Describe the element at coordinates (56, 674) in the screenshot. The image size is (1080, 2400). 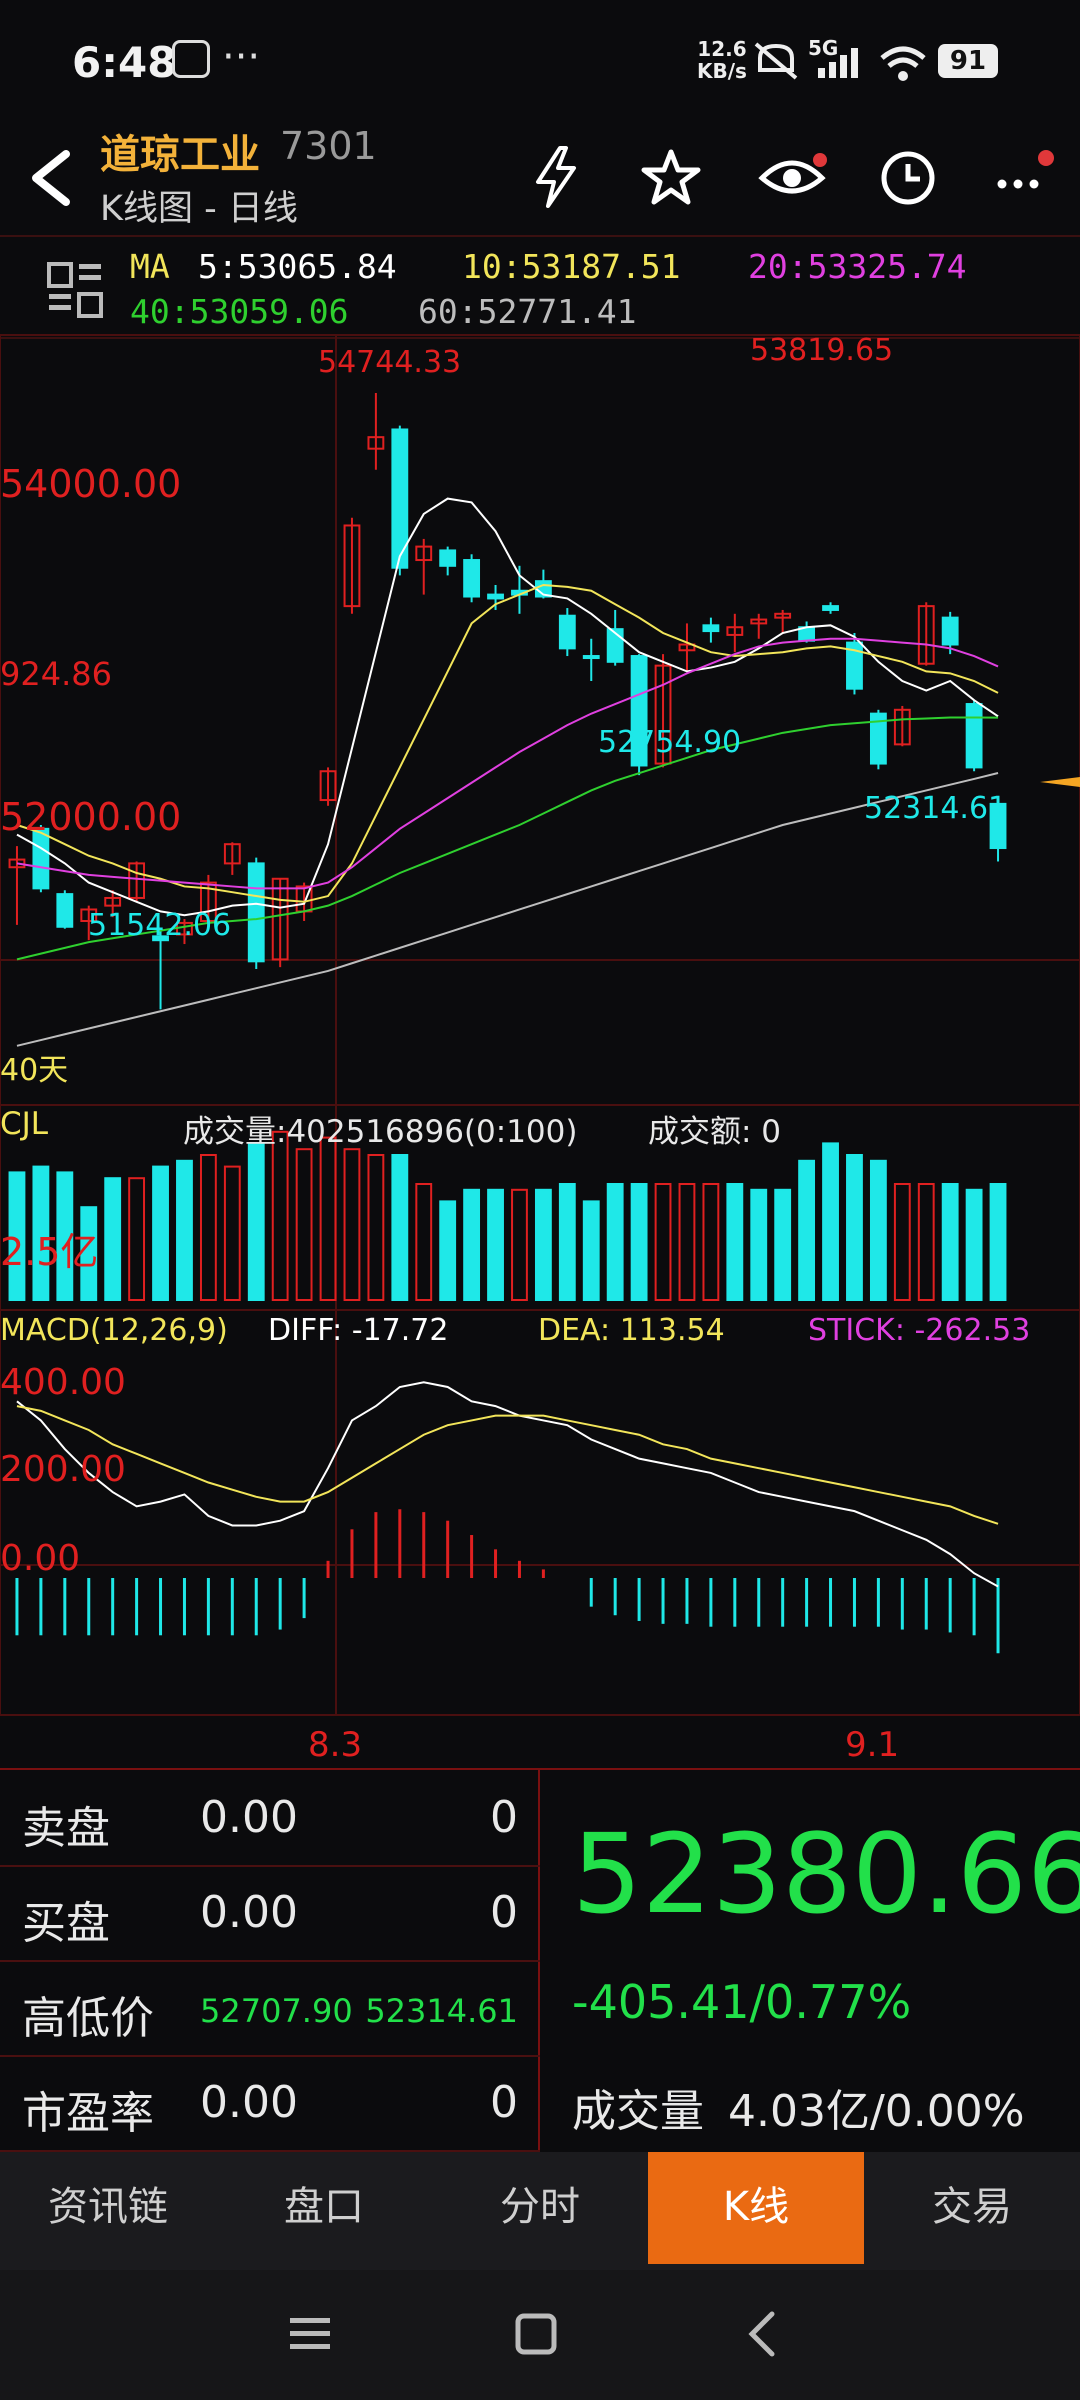
I see `price-axis-label: 924.86` at that location.